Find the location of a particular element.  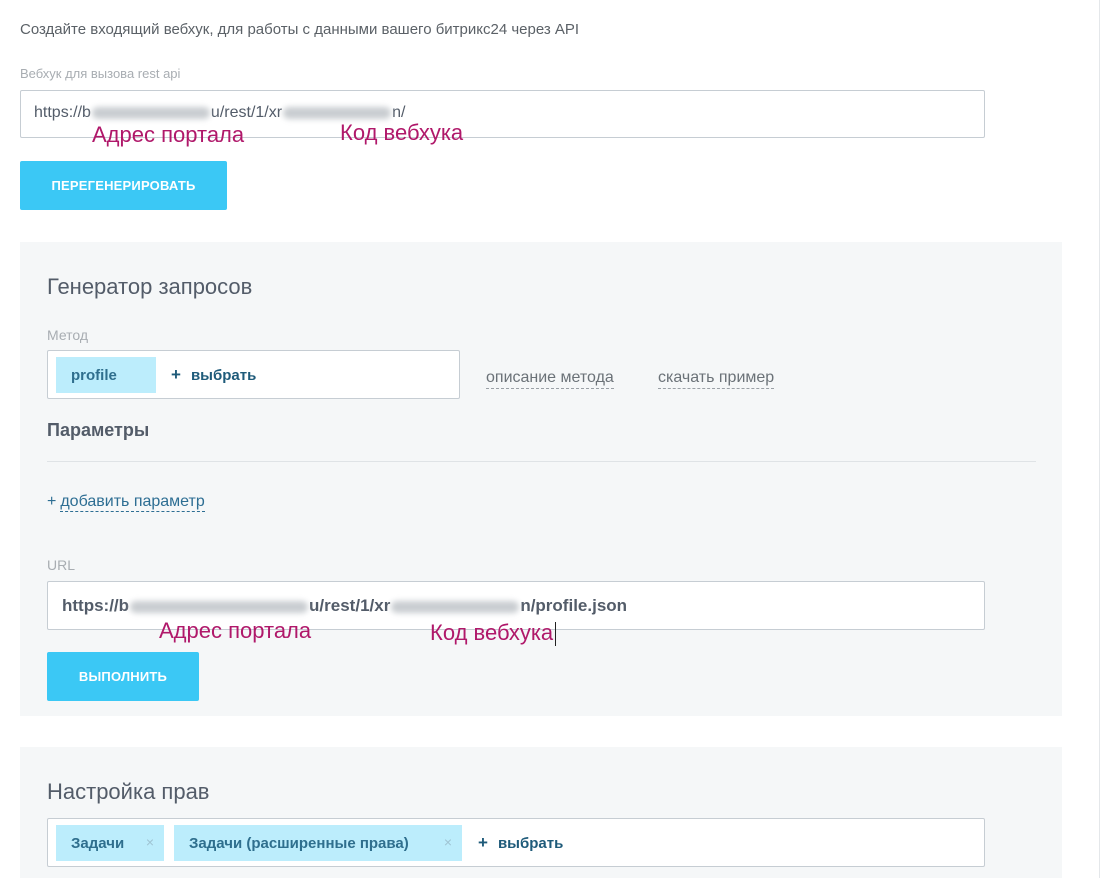

rights-choose-link: + выбрать is located at coordinates (520, 843).